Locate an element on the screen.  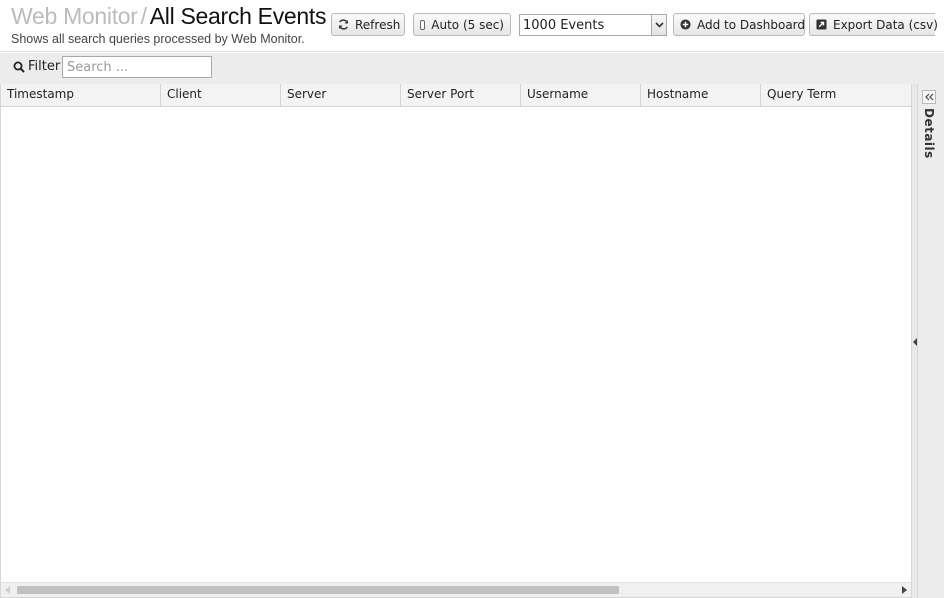
breadcrumb-web-monitor: Web Monitor is located at coordinates (74, 16).